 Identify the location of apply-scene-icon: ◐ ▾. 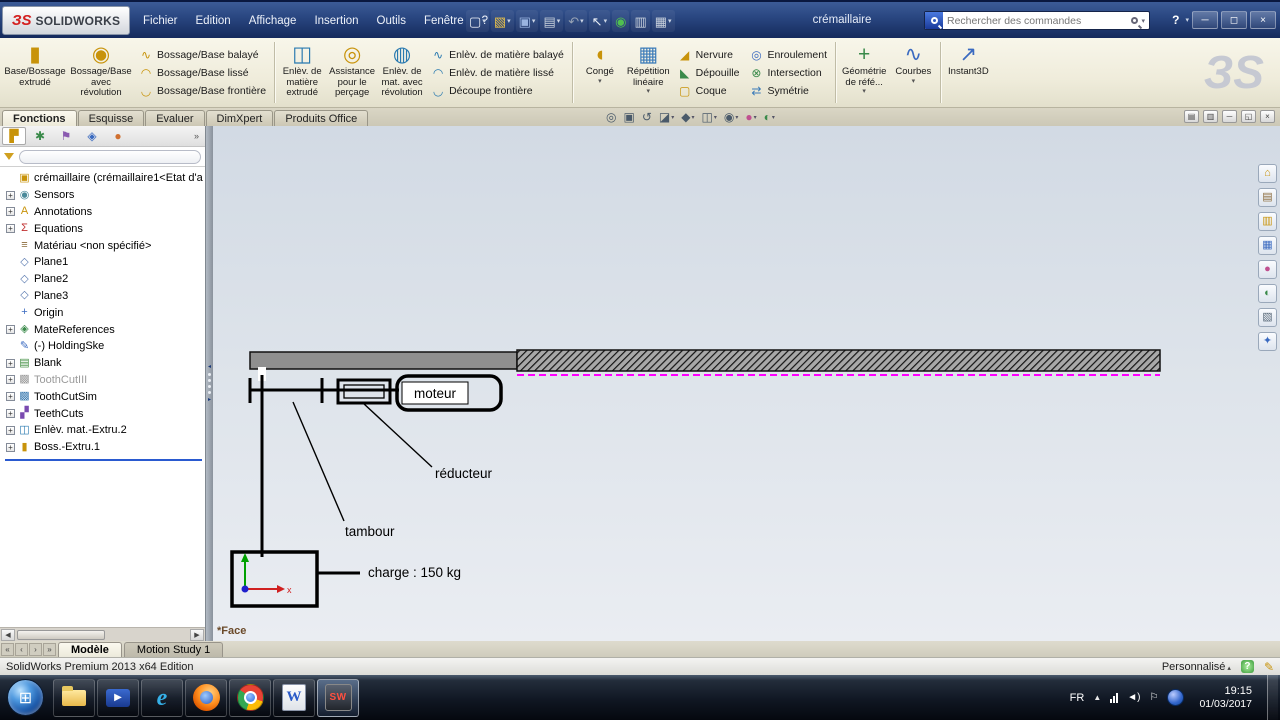
(769, 117).